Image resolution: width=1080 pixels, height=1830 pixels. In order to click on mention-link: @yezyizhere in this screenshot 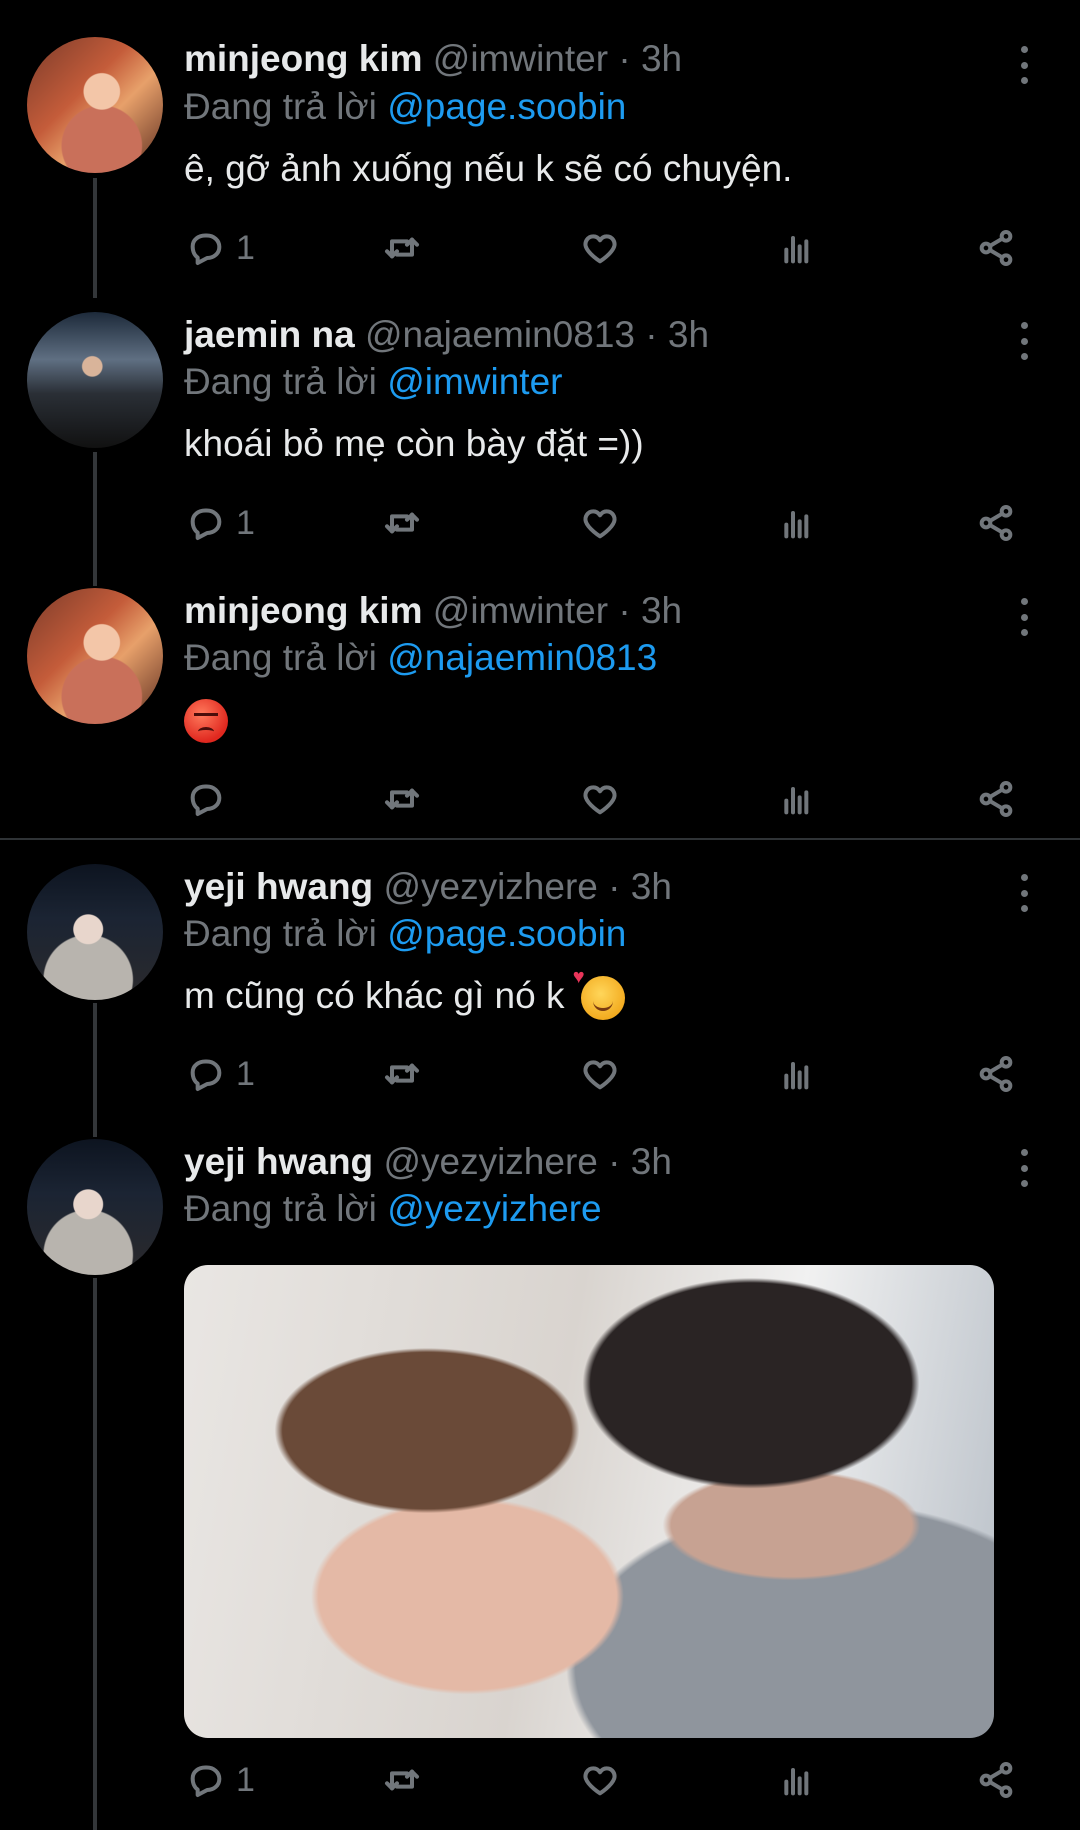, I will do `click(494, 1208)`.